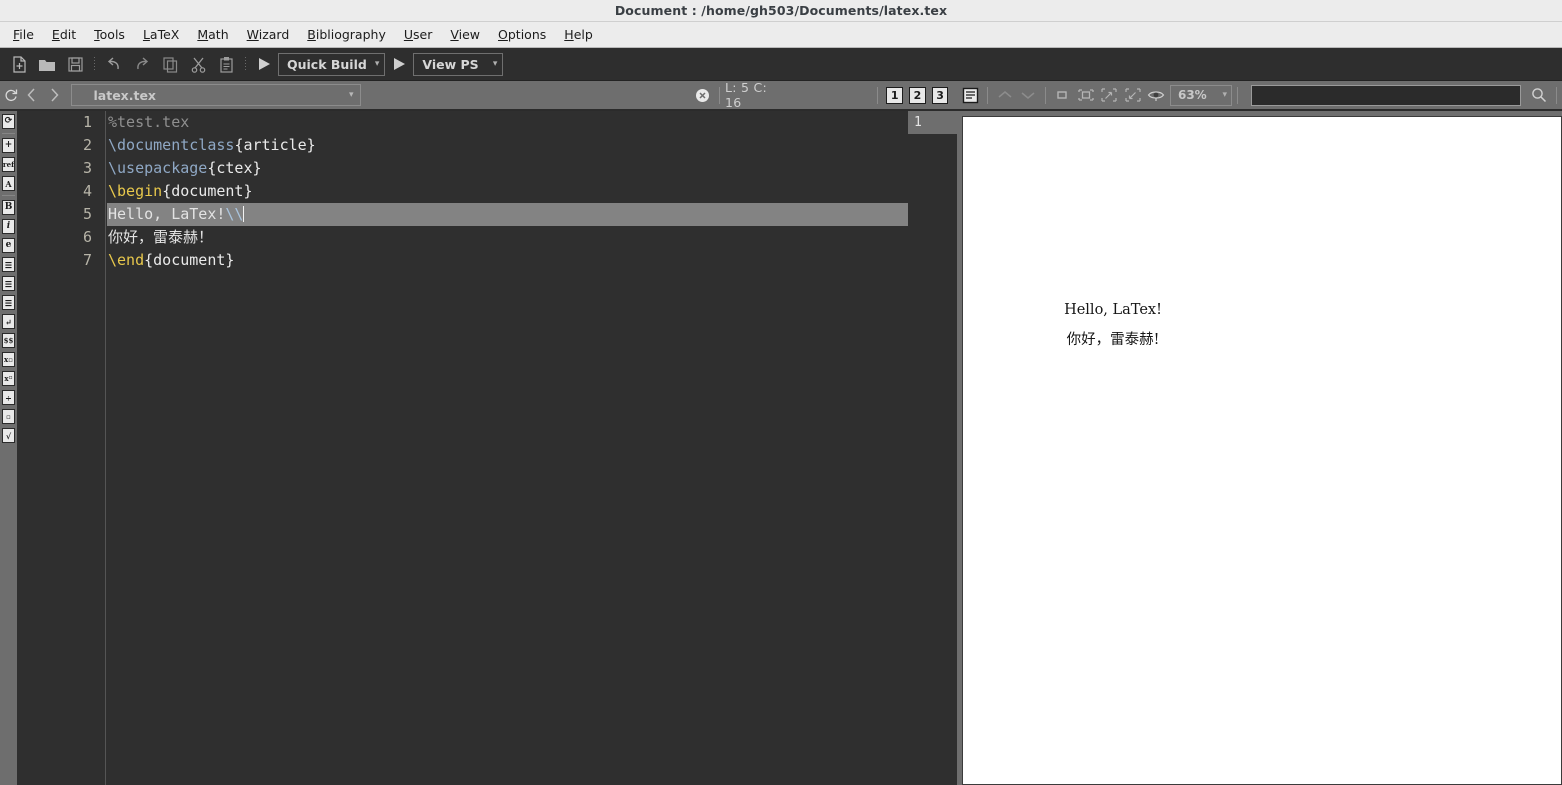  I want to click on refresh-icon-rail: ⟳, so click(8, 121).